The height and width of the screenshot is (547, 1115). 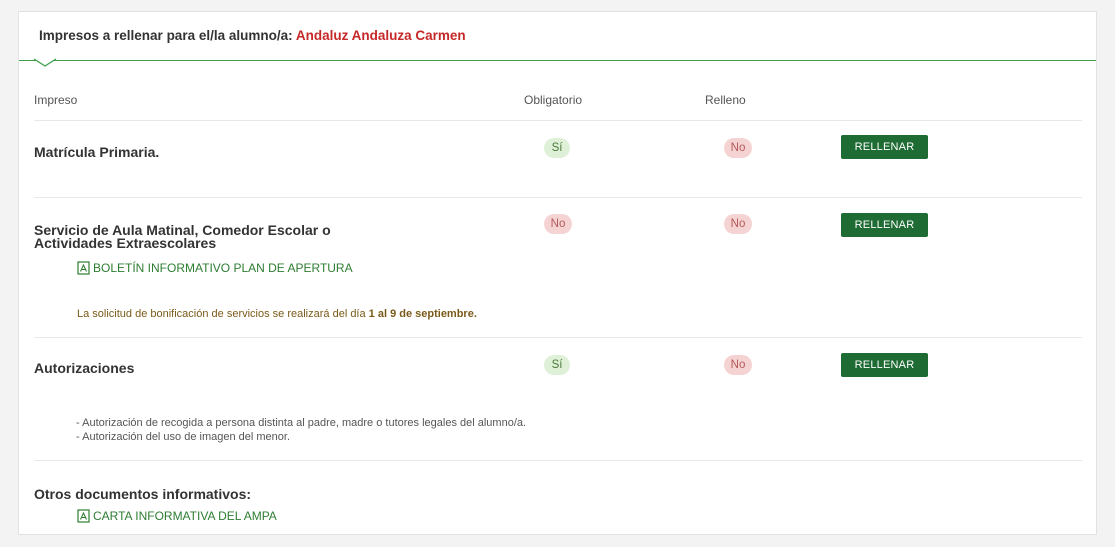 What do you see at coordinates (422, 314) in the screenshot?
I see `note-dates: 1 al 9 de septiembre.` at bounding box center [422, 314].